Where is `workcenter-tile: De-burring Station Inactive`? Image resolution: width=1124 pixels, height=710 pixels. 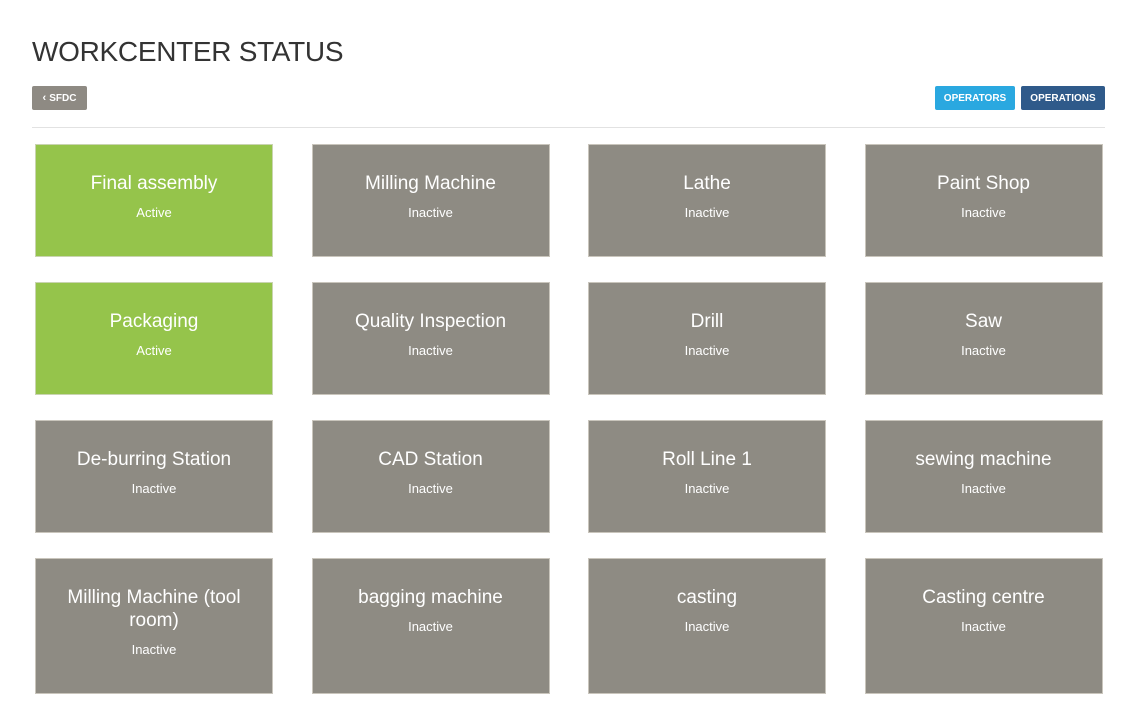
workcenter-tile: De-burring Station Inactive is located at coordinates (154, 476).